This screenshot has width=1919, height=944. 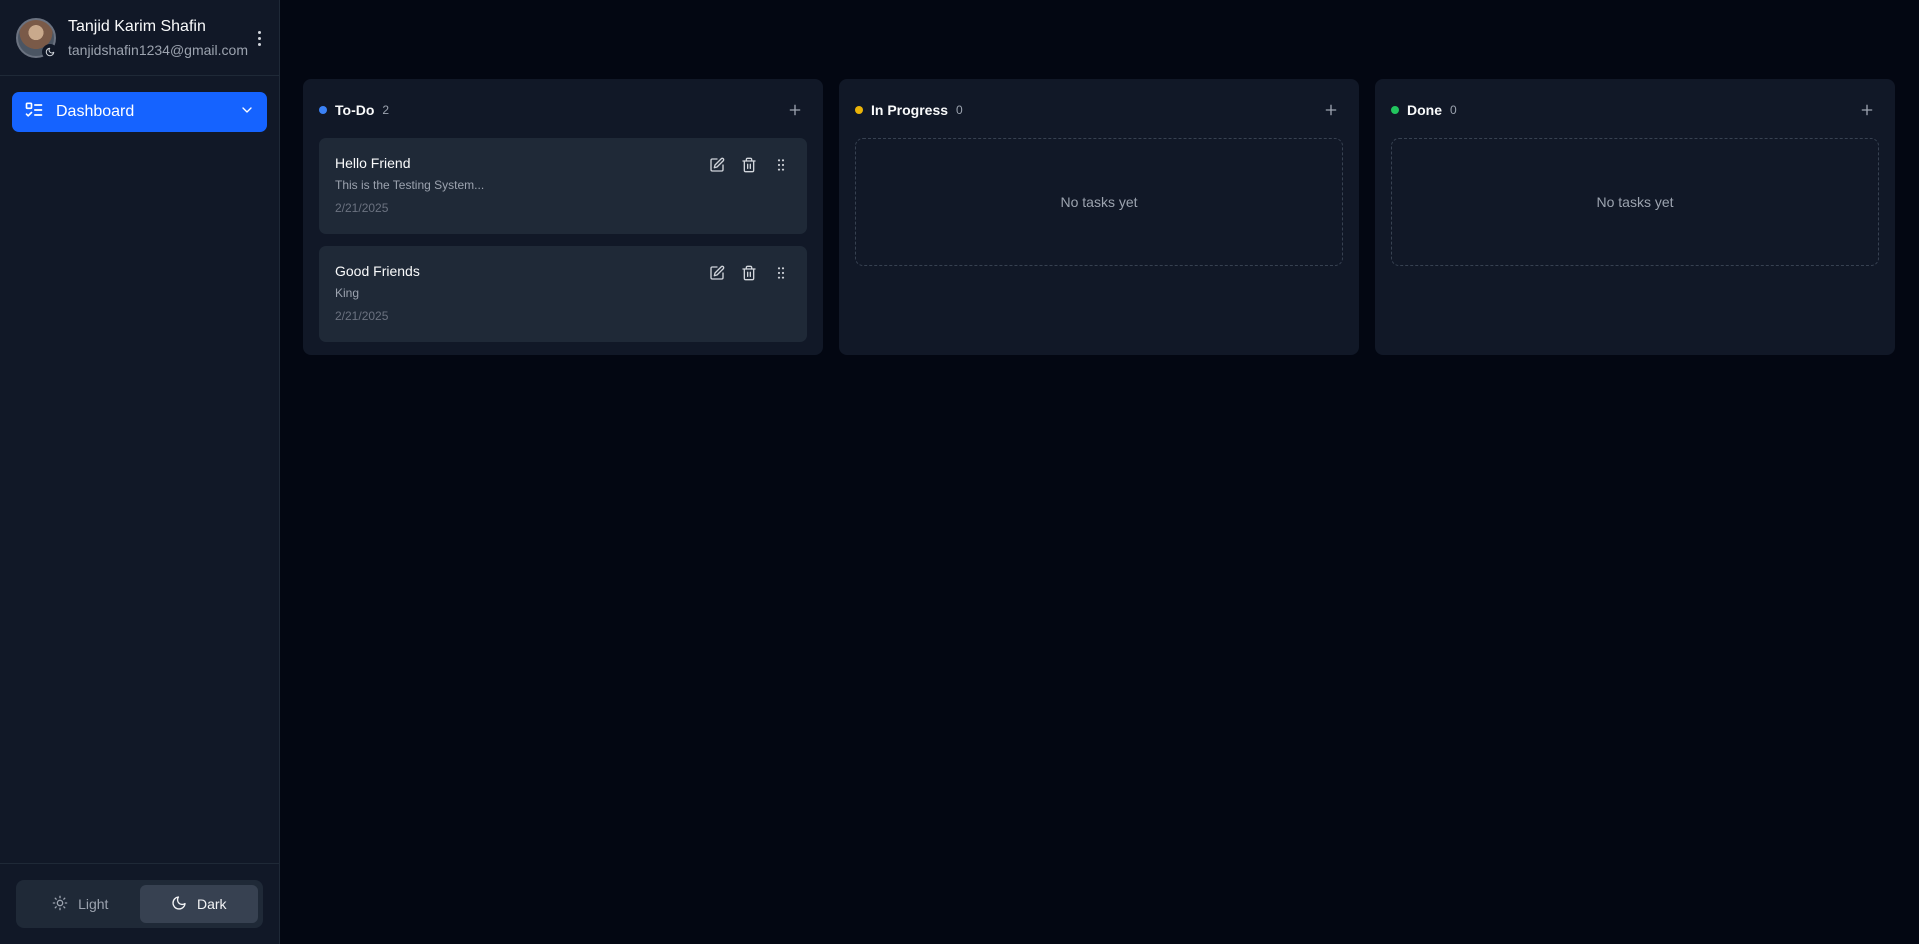 I want to click on column-title: In Progress, so click(x=910, y=110).